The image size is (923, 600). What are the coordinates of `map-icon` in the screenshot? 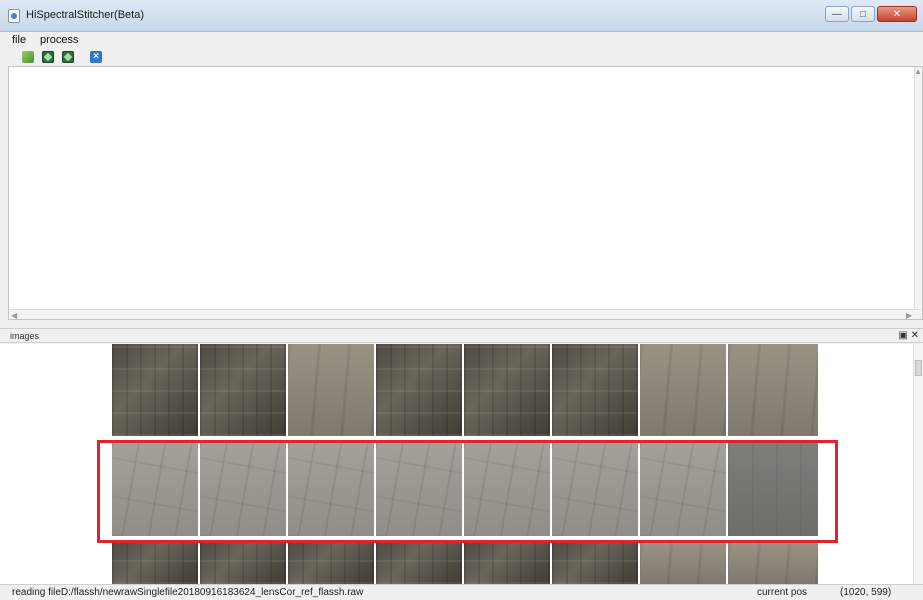 It's located at (48, 57).